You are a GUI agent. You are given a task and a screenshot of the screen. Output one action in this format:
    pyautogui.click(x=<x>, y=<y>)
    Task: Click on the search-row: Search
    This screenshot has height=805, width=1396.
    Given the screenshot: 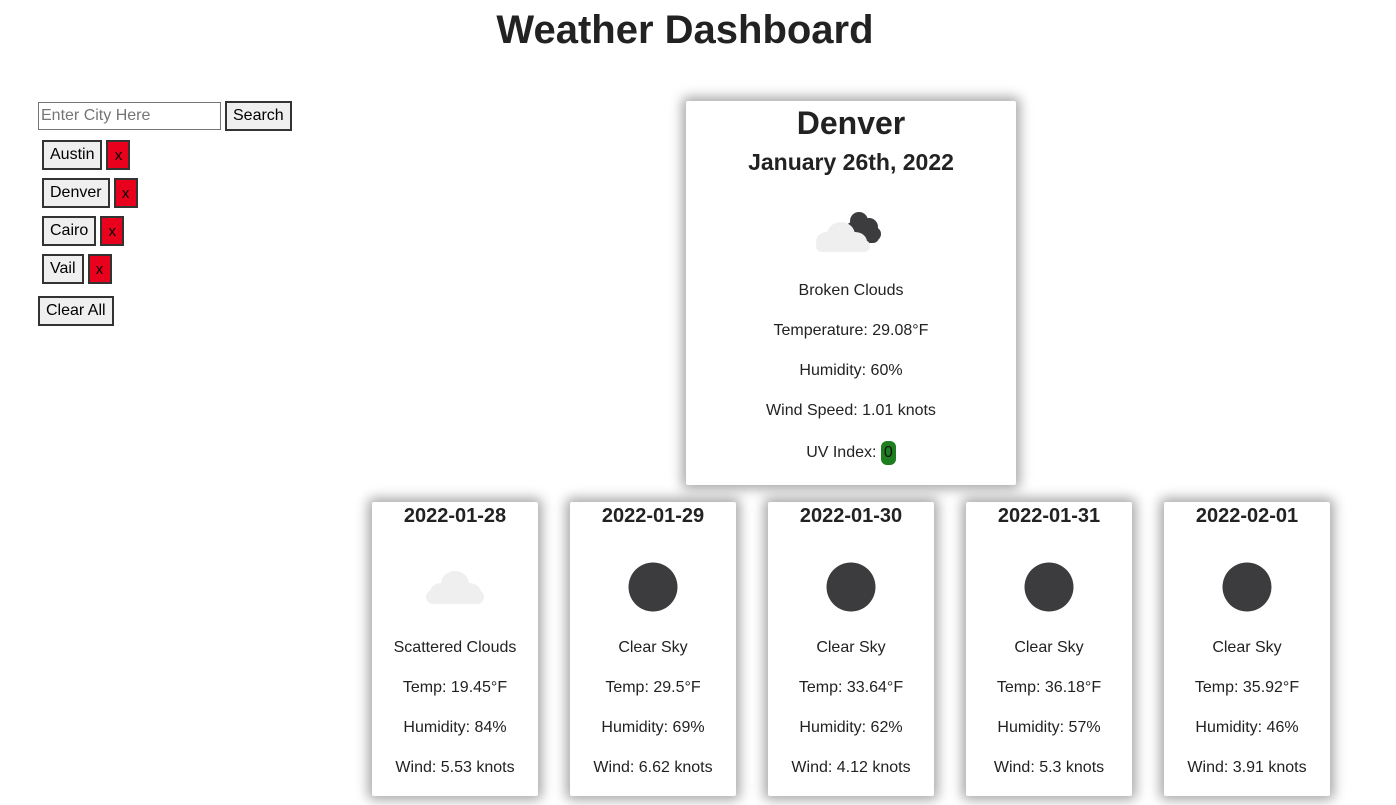 What is the action you would take?
    pyautogui.click(x=188, y=116)
    